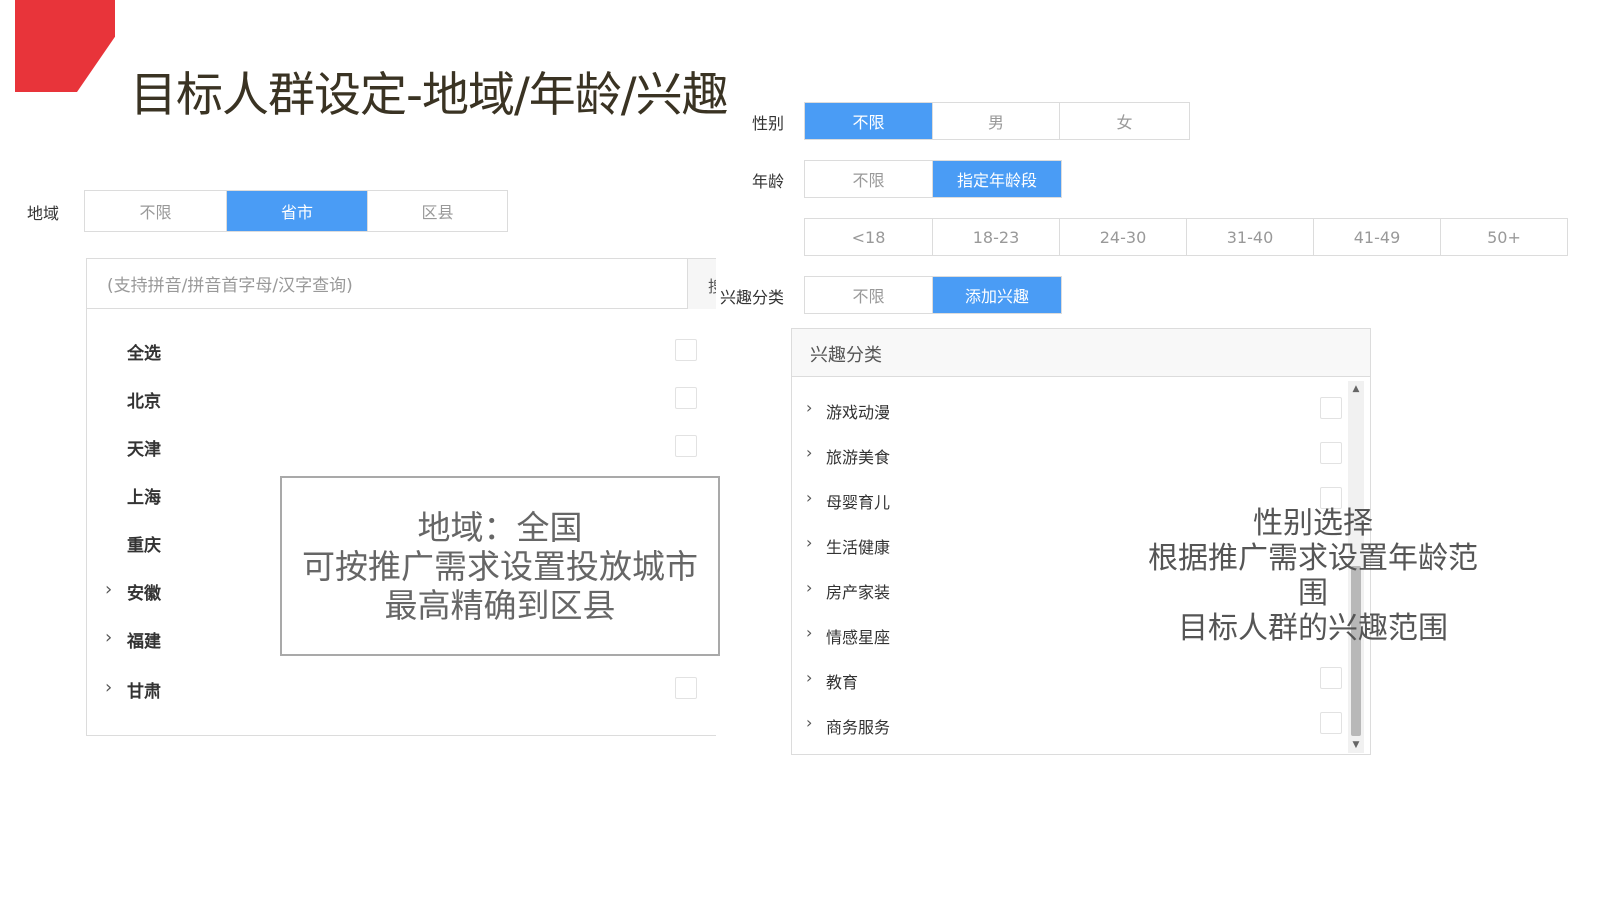  What do you see at coordinates (1124, 121) in the screenshot?
I see `gender-option-female: 女` at bounding box center [1124, 121].